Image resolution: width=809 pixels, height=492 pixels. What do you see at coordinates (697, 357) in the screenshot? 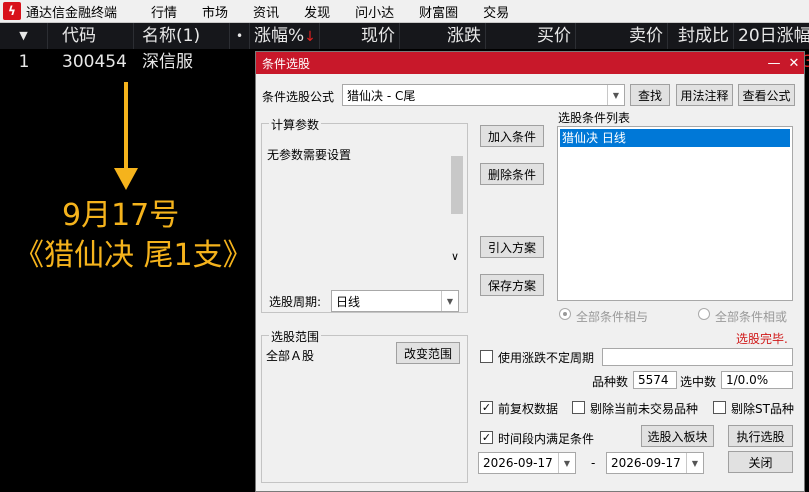
I see `period-input` at bounding box center [697, 357].